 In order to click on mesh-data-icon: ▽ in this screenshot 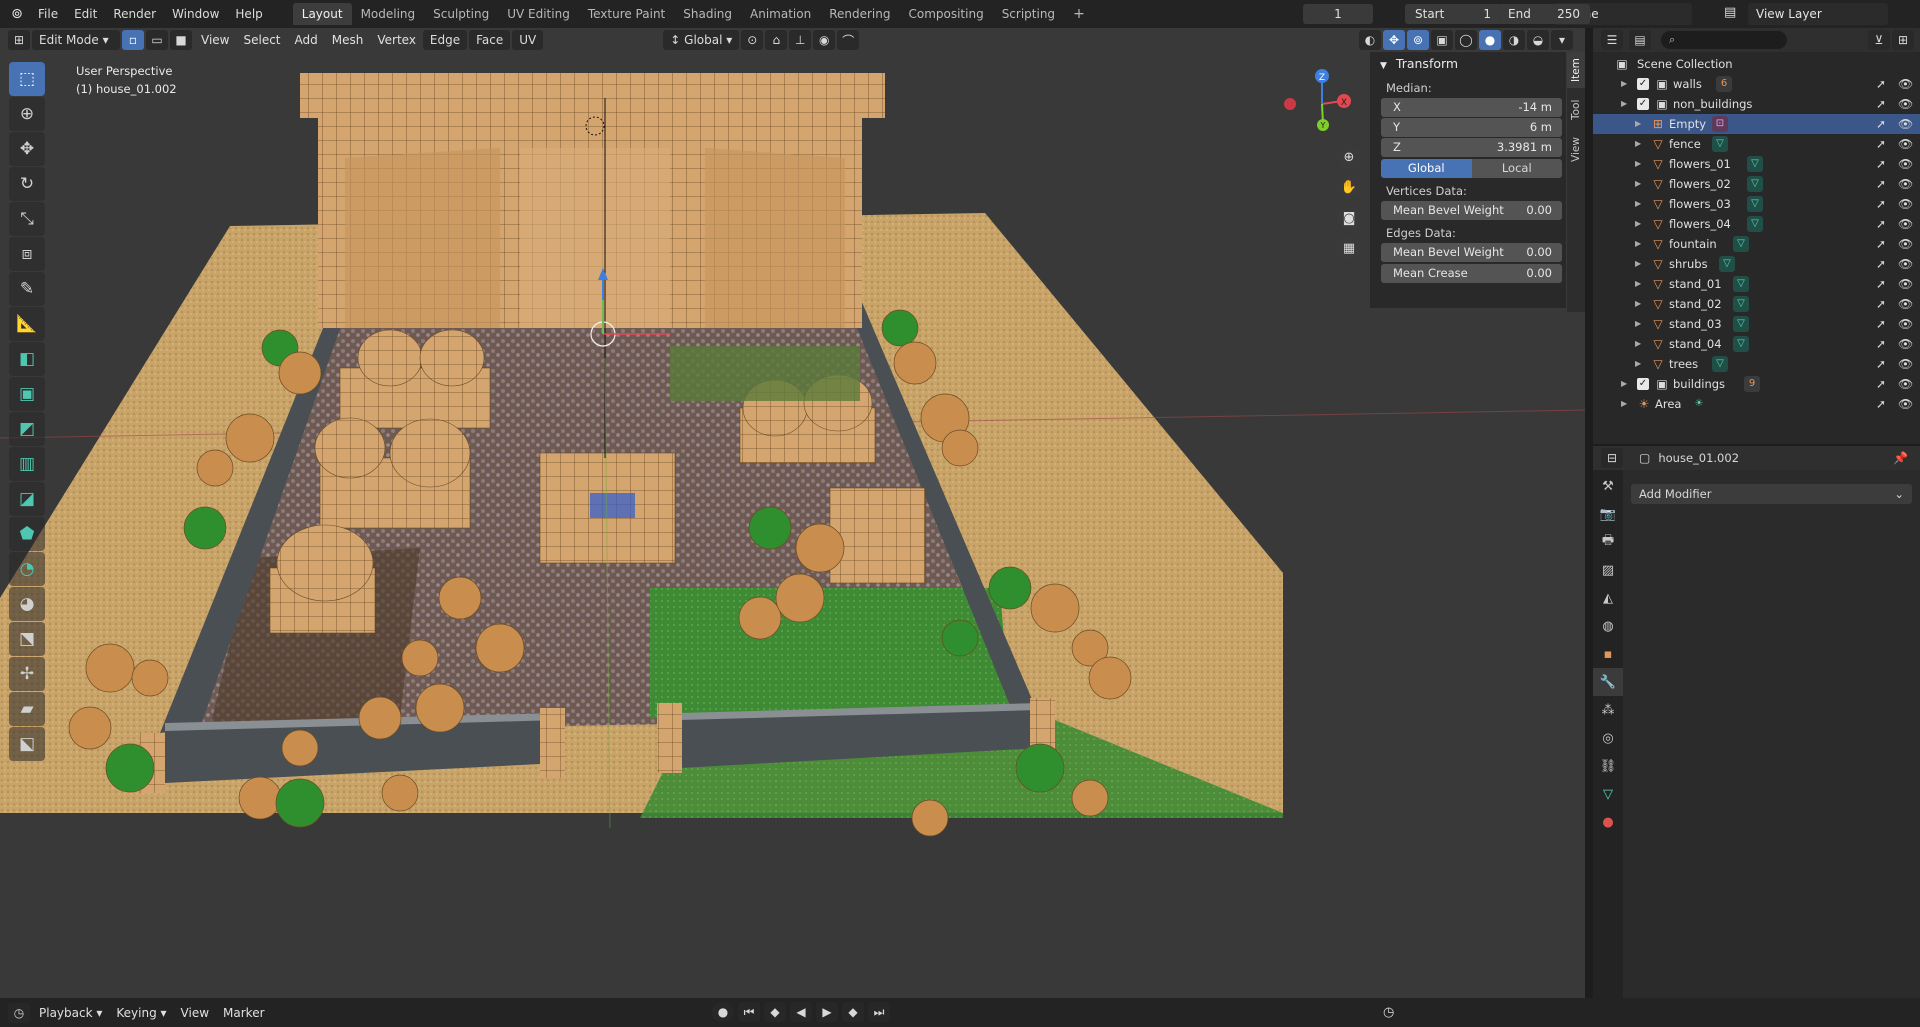, I will do `click(1608, 794)`.